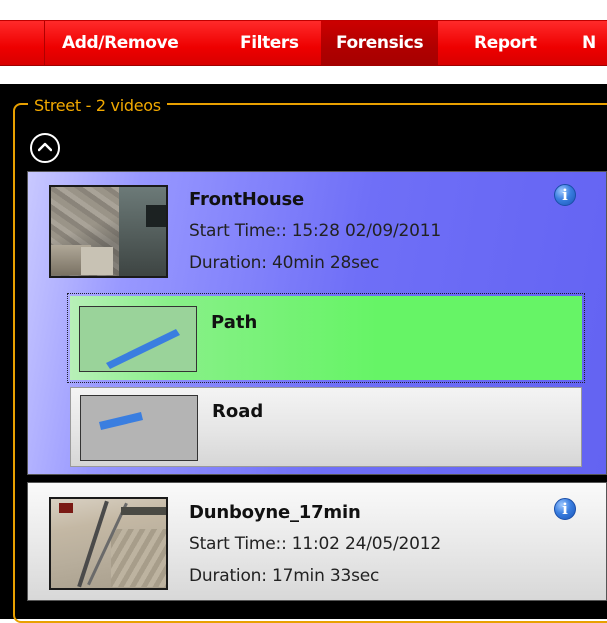 Image resolution: width=607 pixels, height=623 pixels. I want to click on menu-item-filters: Filters, so click(269, 43).